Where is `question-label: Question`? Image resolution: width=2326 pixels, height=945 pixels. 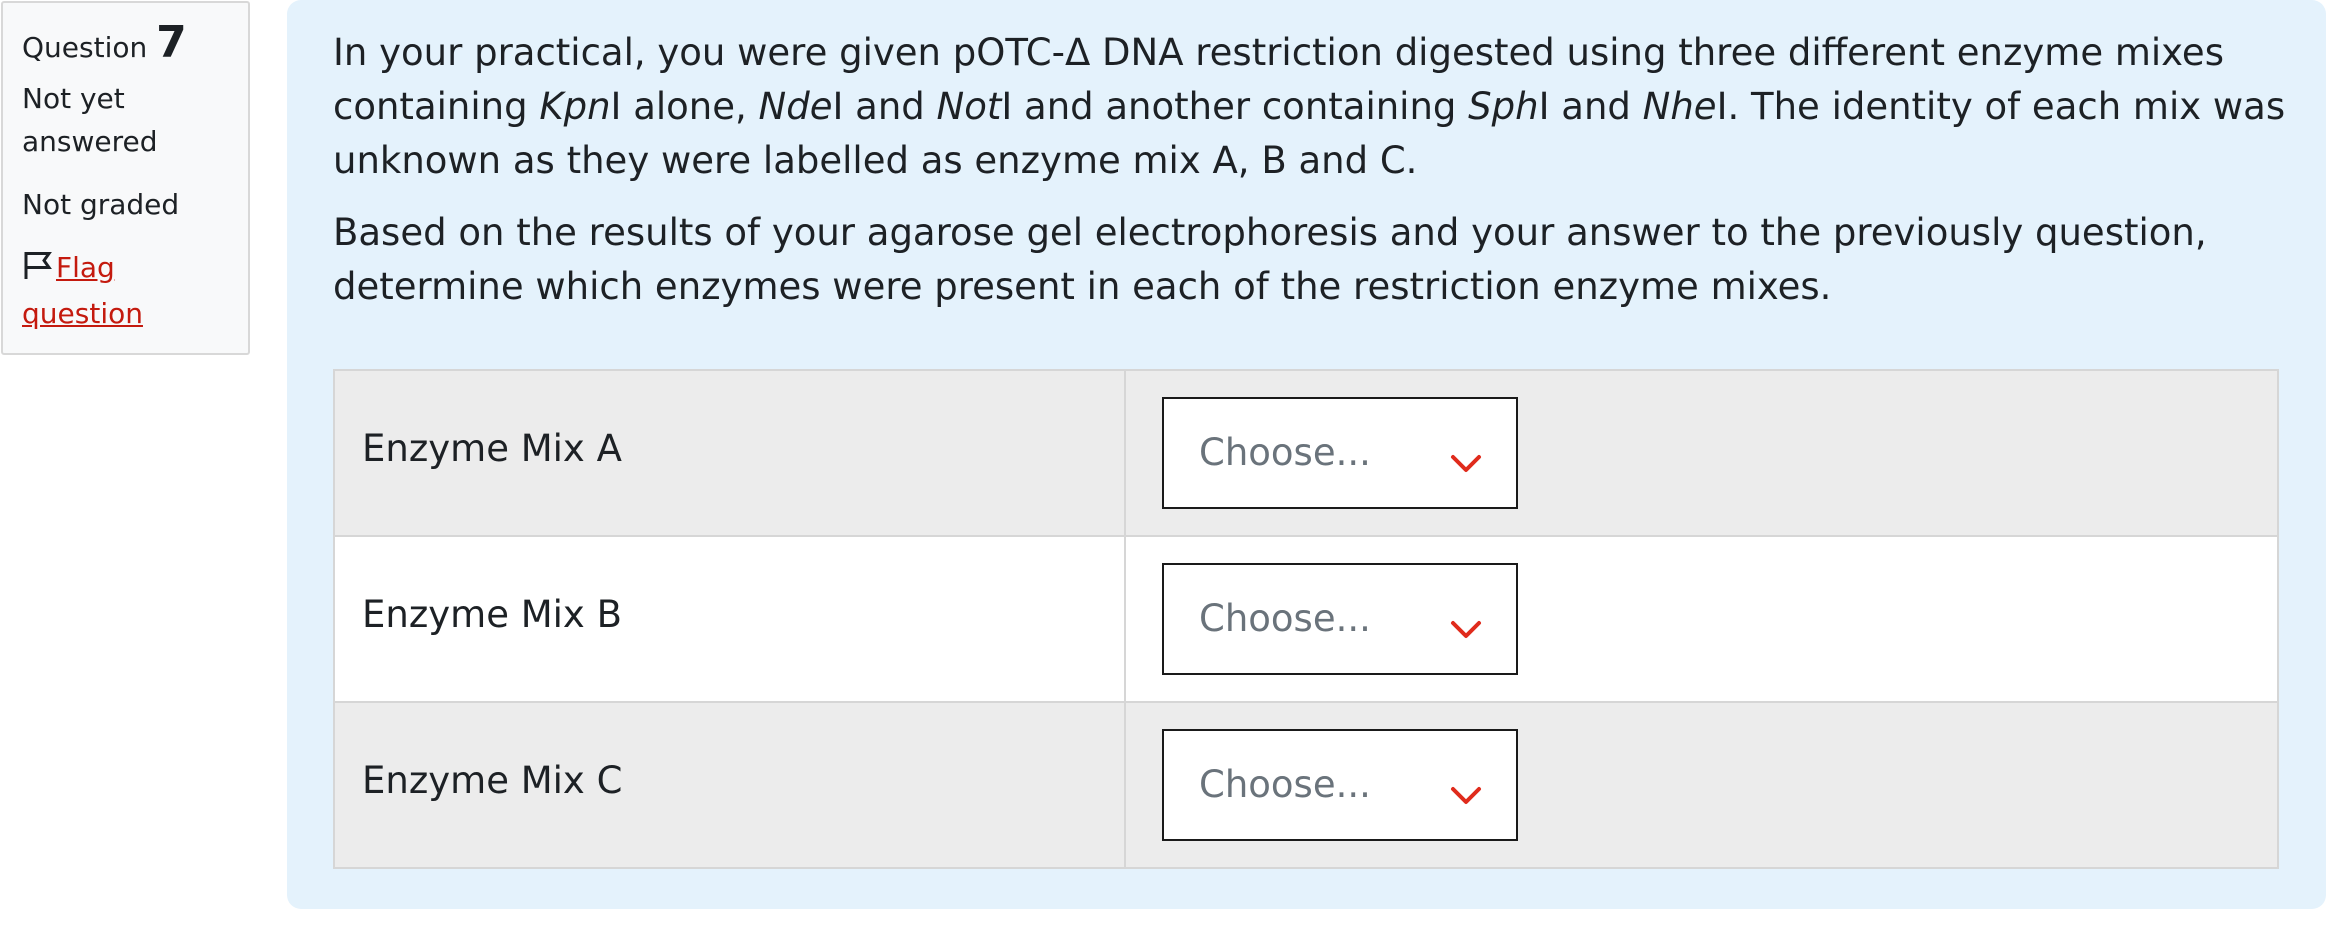
question-label: Question is located at coordinates (85, 47).